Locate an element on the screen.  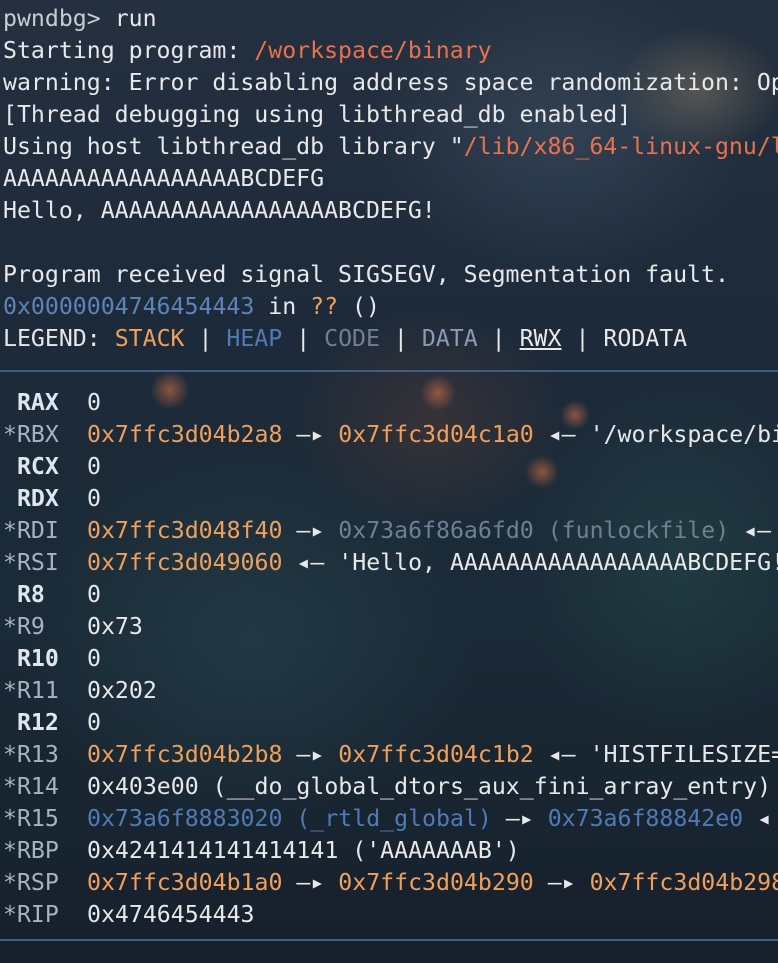
register-rcx: RCX 0 is located at coordinates (390, 467).